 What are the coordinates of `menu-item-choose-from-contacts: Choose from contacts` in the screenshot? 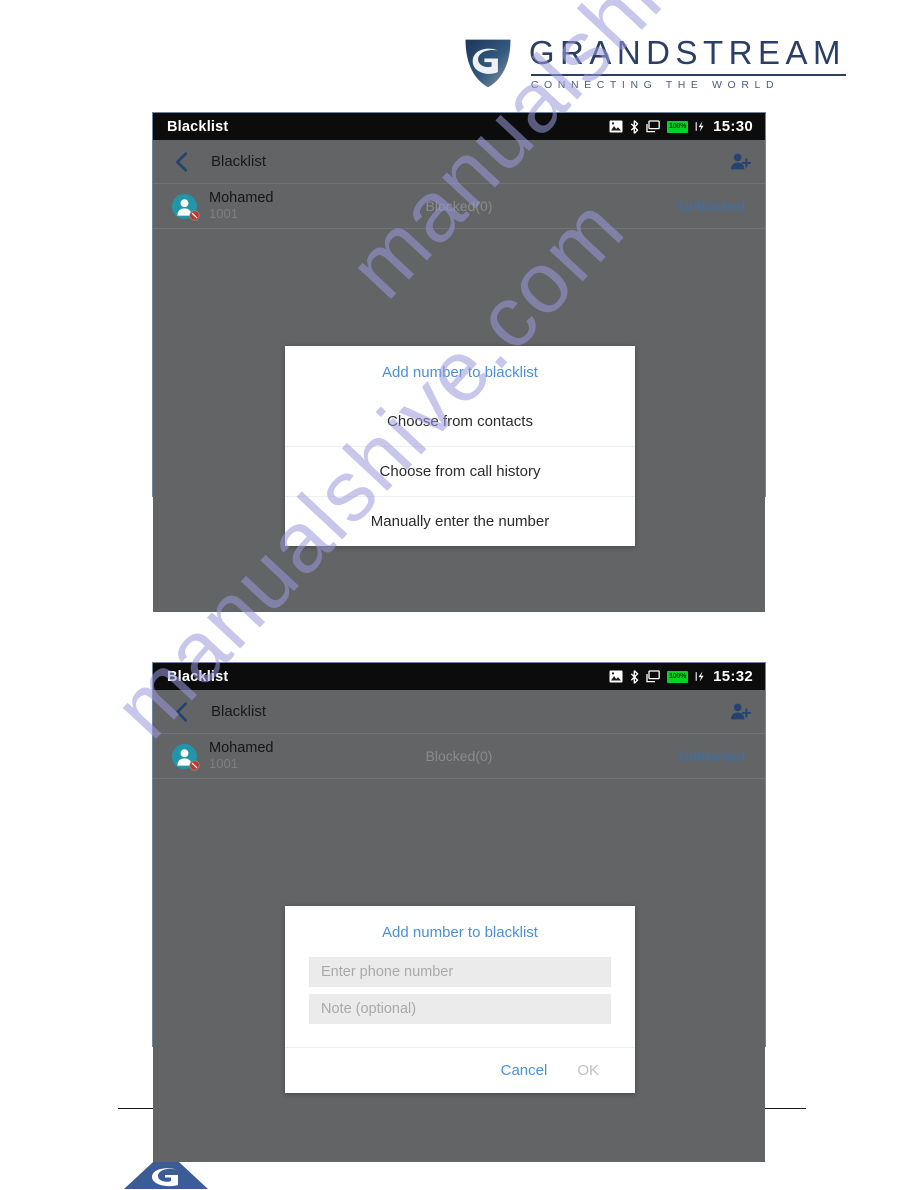 It's located at (460, 421).